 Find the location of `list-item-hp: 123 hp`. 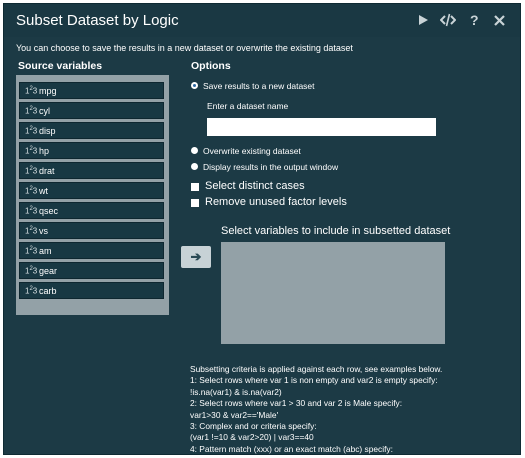

list-item-hp: 123 hp is located at coordinates (91, 150).